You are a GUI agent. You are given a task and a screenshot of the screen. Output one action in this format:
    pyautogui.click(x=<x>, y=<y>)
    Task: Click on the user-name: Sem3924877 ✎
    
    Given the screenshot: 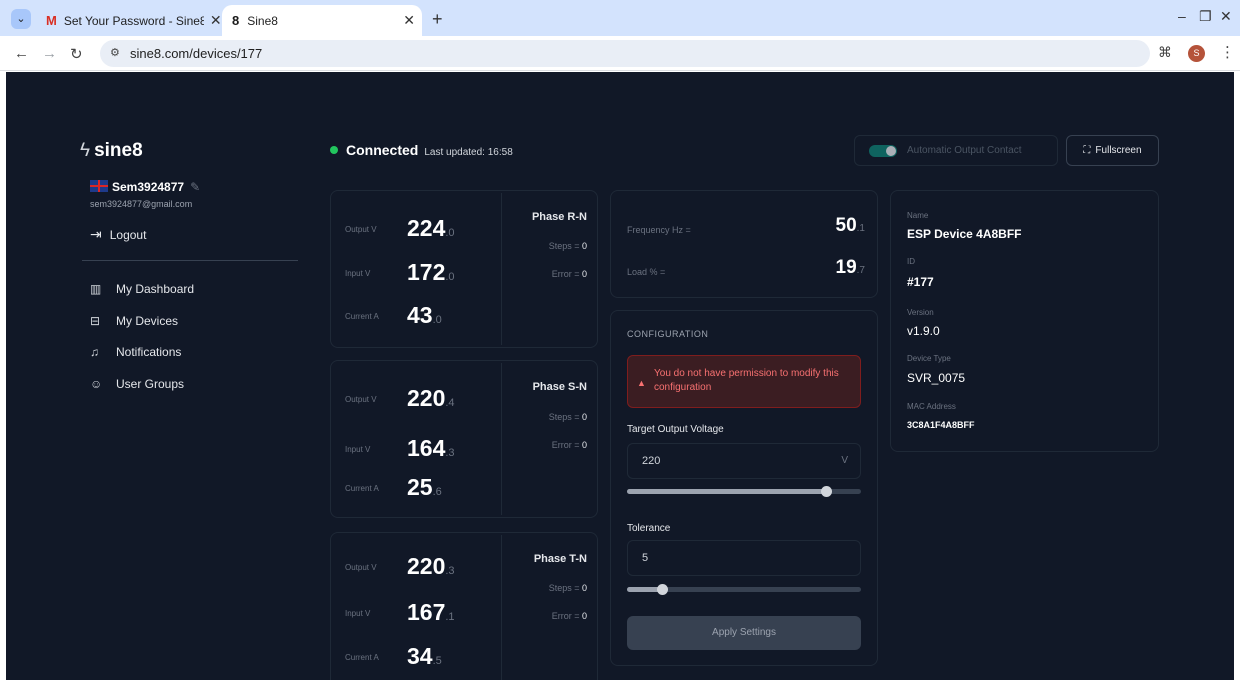 What is the action you would take?
    pyautogui.click(x=145, y=187)
    